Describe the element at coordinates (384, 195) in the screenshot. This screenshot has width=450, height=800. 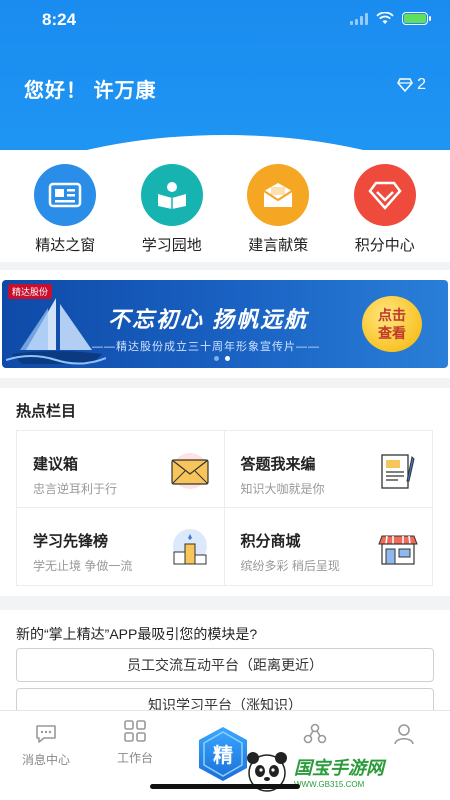
I see `diamond-icon` at that location.